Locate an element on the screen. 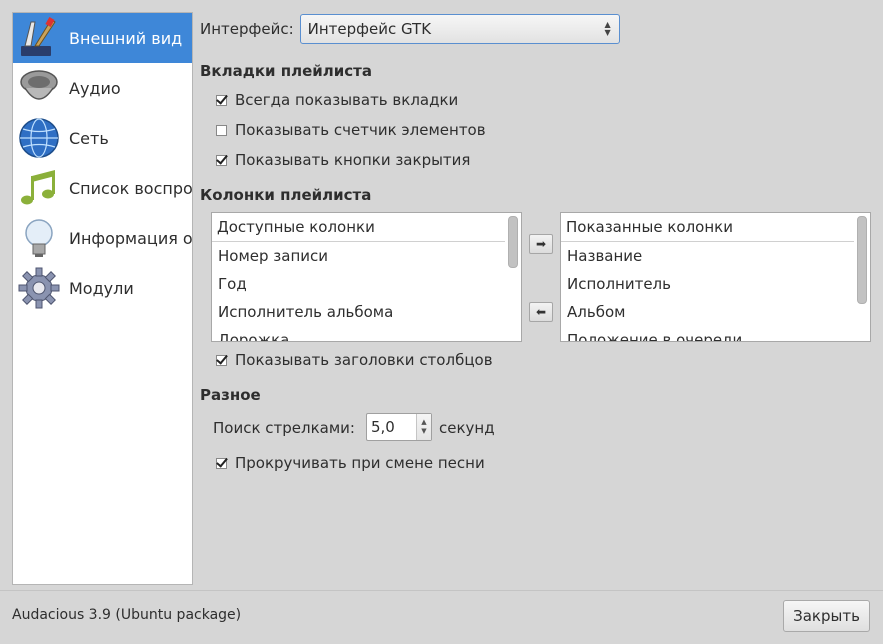 The image size is (883, 644). checkbox-label: Всегда показывать вкладки is located at coordinates (347, 100).